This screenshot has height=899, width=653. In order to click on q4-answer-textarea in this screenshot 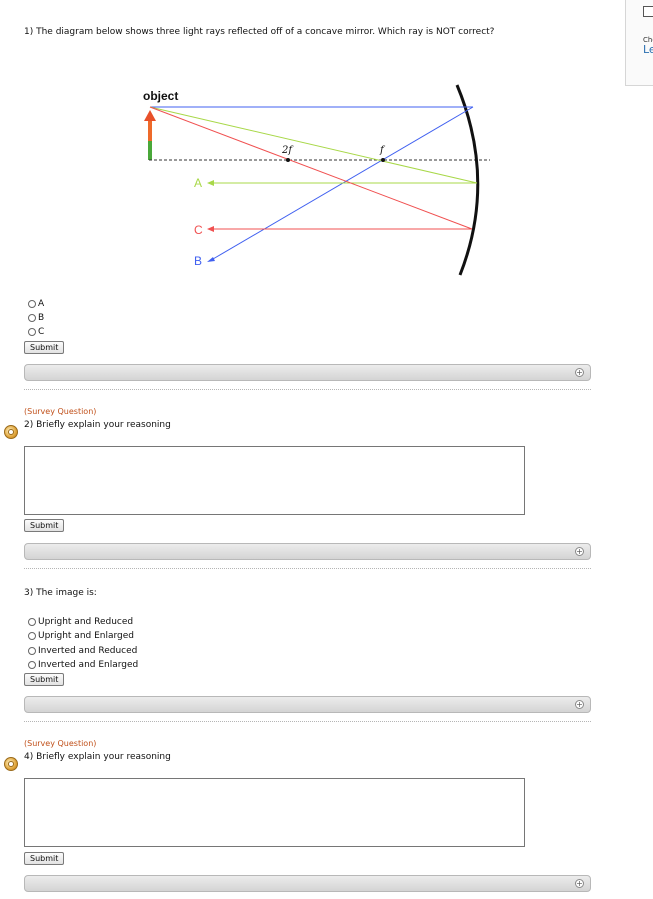, I will do `click(274, 812)`.